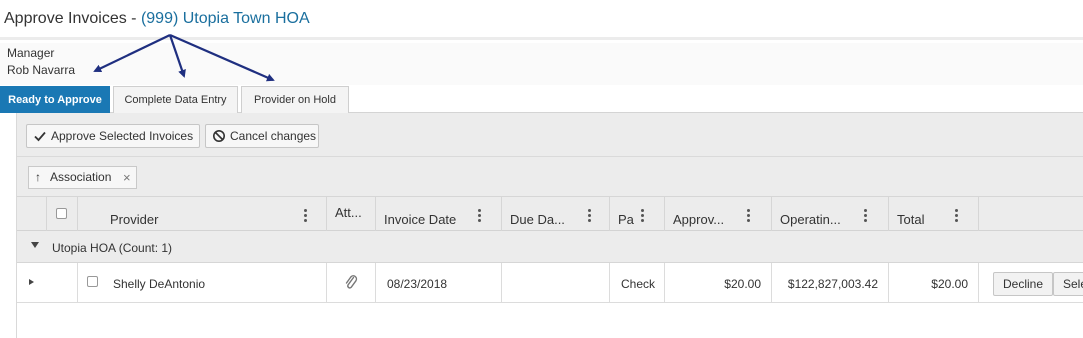 This screenshot has width=1083, height=338. What do you see at coordinates (420, 219) in the screenshot?
I see `header-invoice-date-label: Invoice Date` at bounding box center [420, 219].